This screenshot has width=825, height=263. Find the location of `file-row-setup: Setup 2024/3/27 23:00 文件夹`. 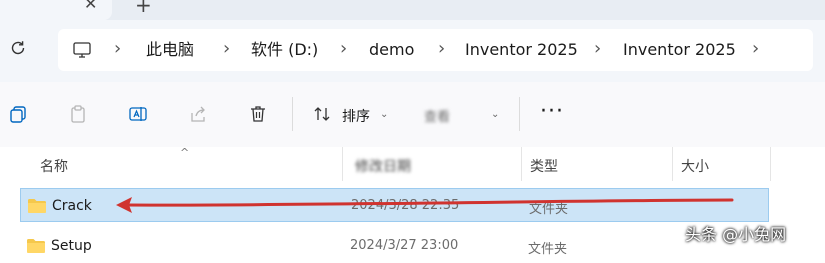

file-row-setup: Setup 2024/3/27 23:00 文件夹 is located at coordinates (394, 246).